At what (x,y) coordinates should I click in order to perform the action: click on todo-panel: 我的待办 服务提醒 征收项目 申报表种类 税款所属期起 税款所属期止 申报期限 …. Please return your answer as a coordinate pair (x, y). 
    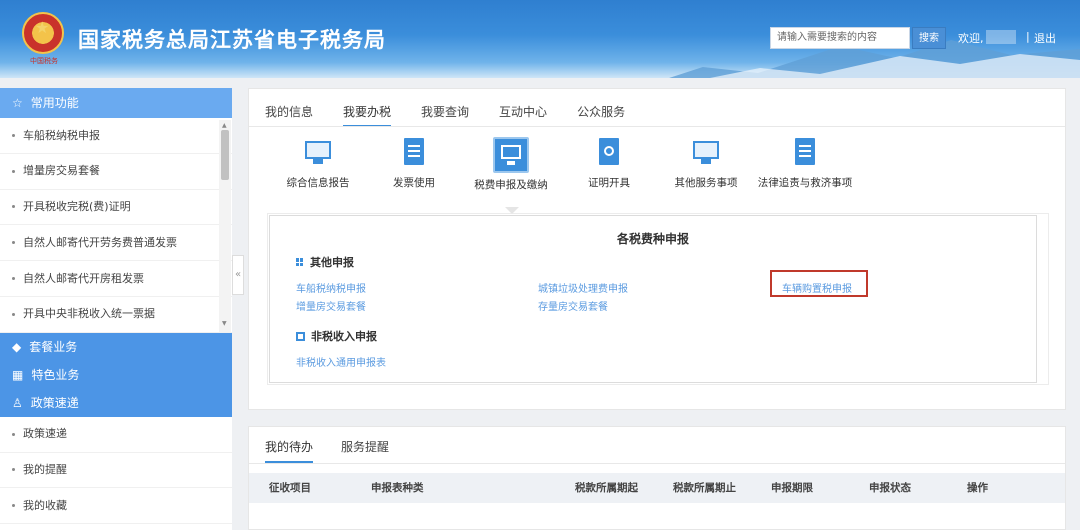
    Looking at the image, I should click on (657, 478).